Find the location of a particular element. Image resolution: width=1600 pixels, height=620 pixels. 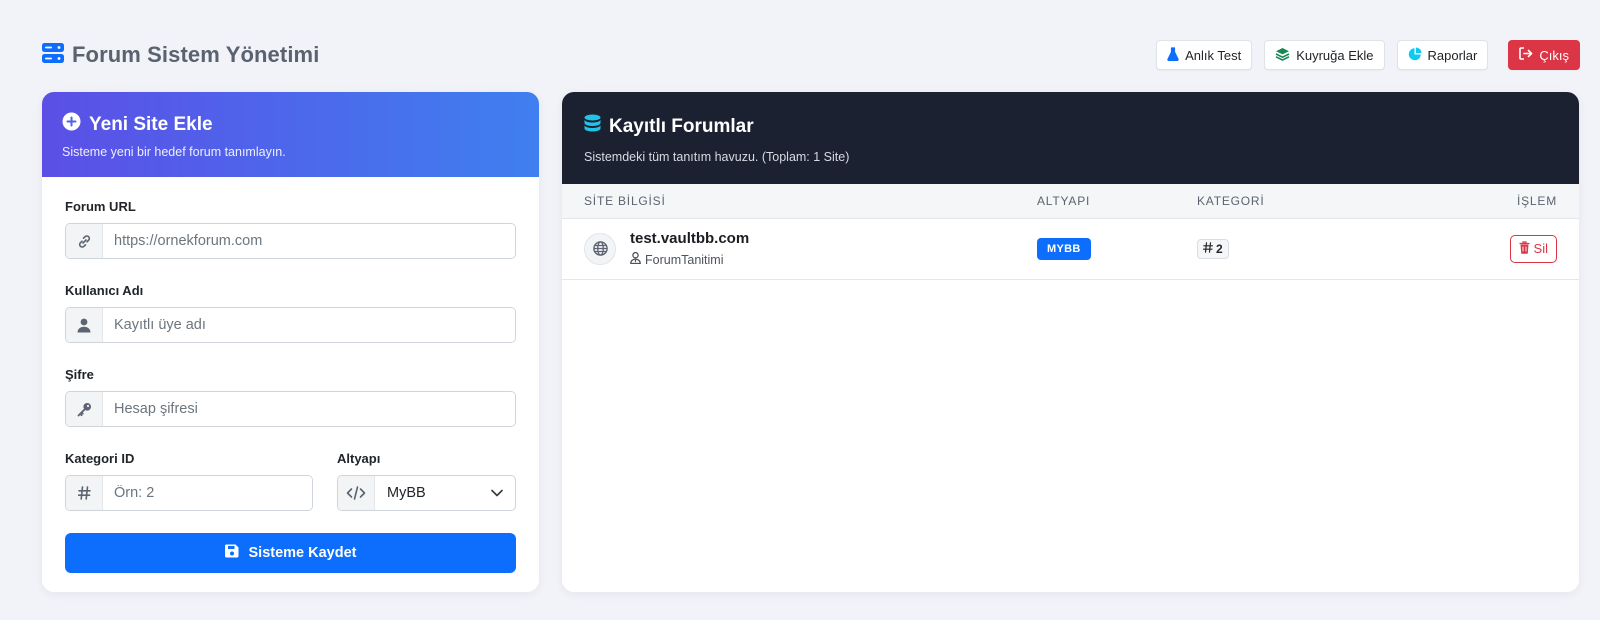

save-label: Sisteme Kaydet is located at coordinates (302, 553).